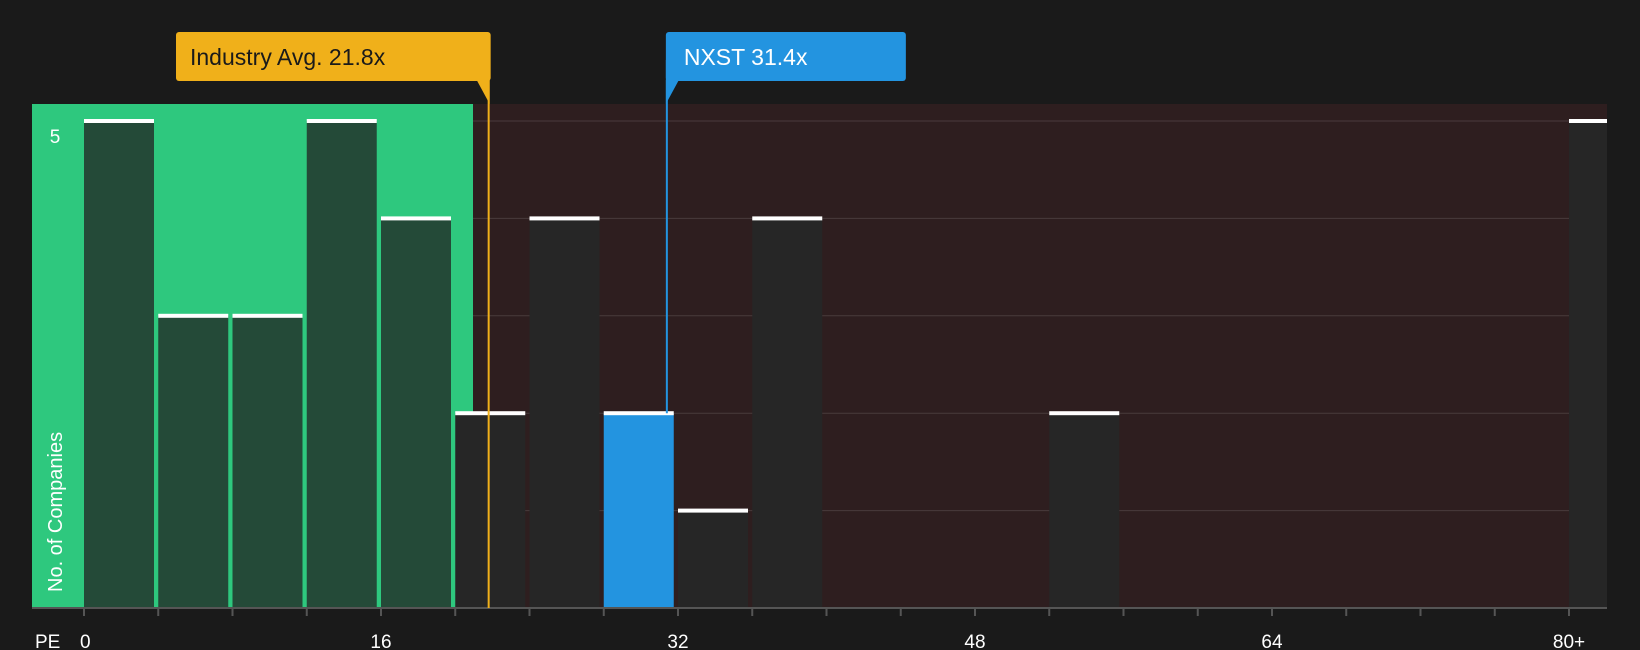  What do you see at coordinates (47, 641) in the screenshot?
I see `x-axis-label: PE` at bounding box center [47, 641].